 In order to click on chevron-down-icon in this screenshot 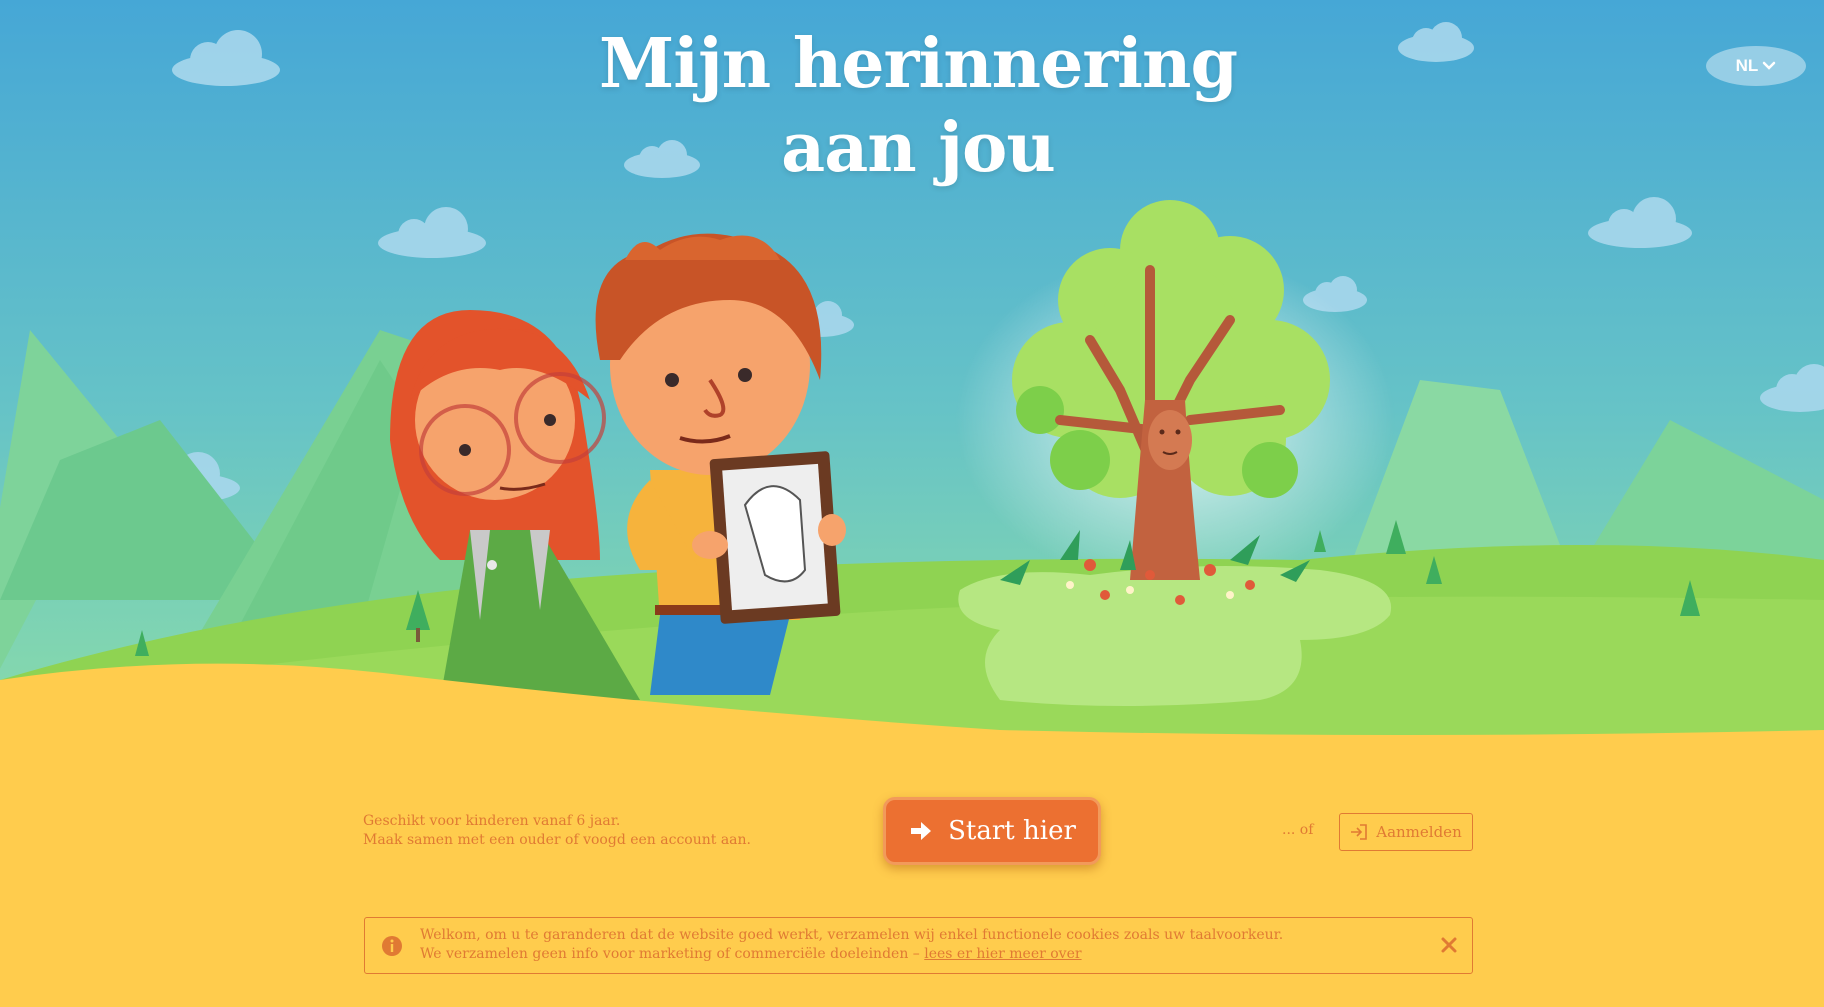, I will do `click(1769, 65)`.